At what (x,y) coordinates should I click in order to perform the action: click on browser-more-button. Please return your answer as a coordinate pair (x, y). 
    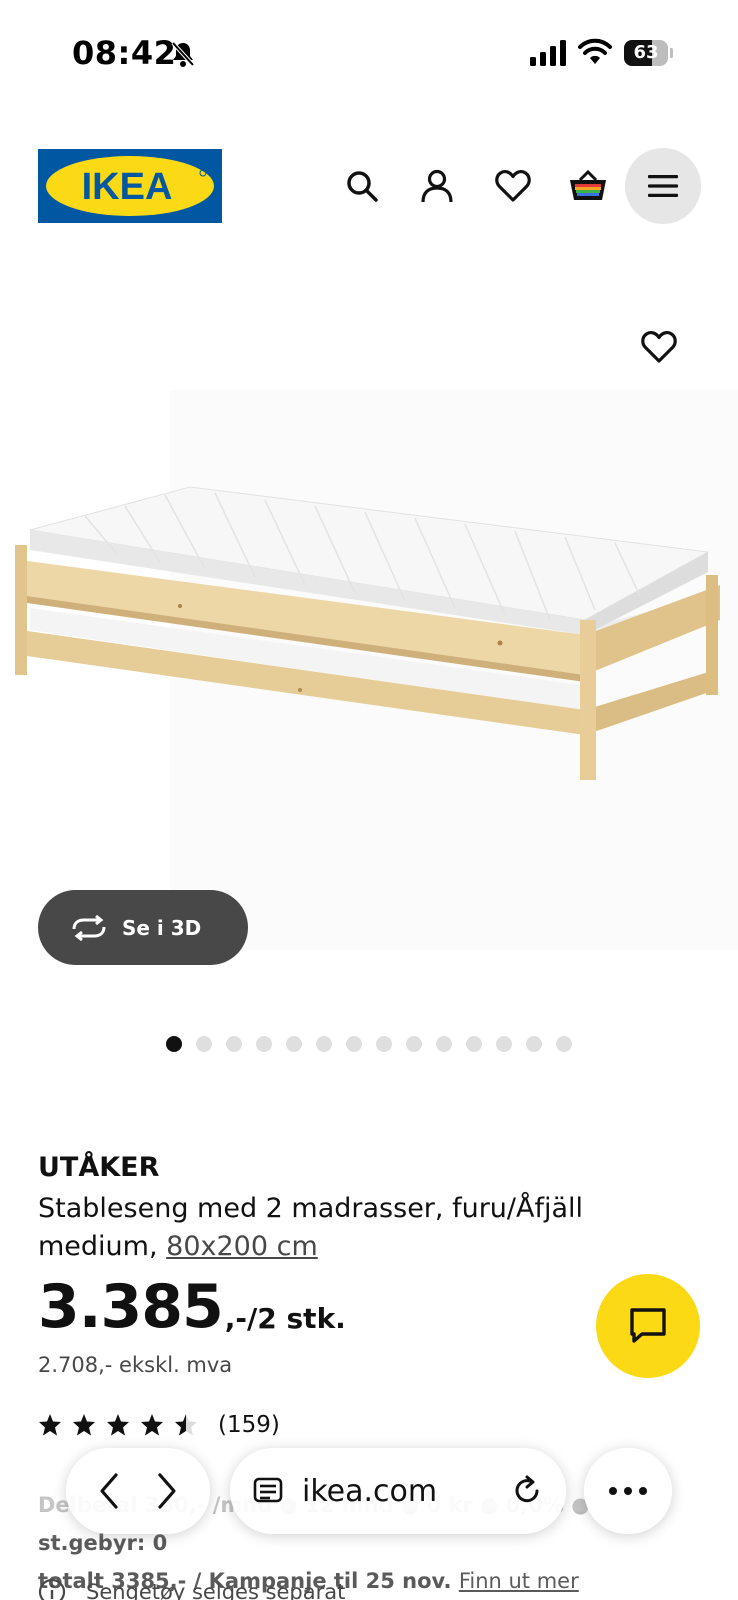
    Looking at the image, I should click on (628, 1491).